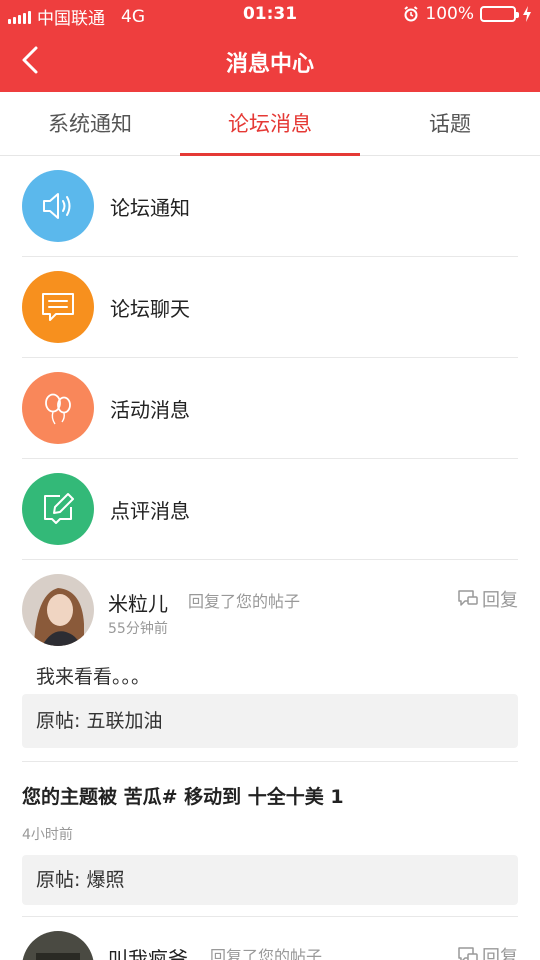 Image resolution: width=540 pixels, height=960 pixels. What do you see at coordinates (150, 308) in the screenshot?
I see `category-label: 论坛聊天` at bounding box center [150, 308].